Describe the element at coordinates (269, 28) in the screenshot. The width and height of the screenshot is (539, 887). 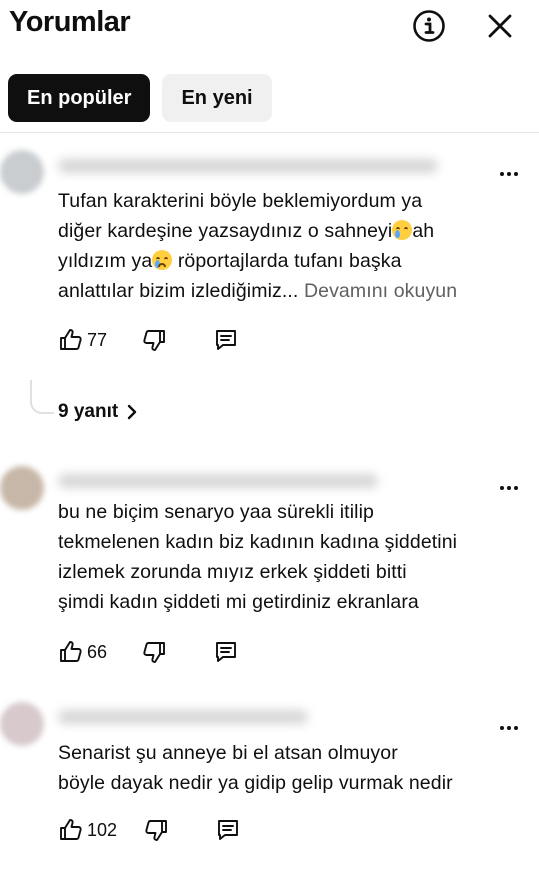
I see `comments-header: Yorumlar` at that location.